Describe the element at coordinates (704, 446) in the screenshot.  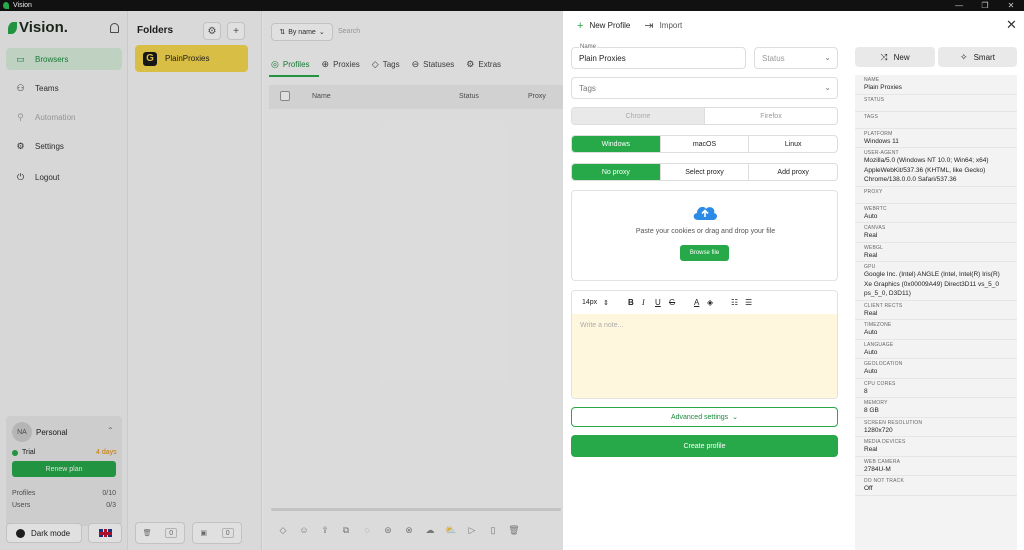
I see `create-profile-button: Create profile` at that location.